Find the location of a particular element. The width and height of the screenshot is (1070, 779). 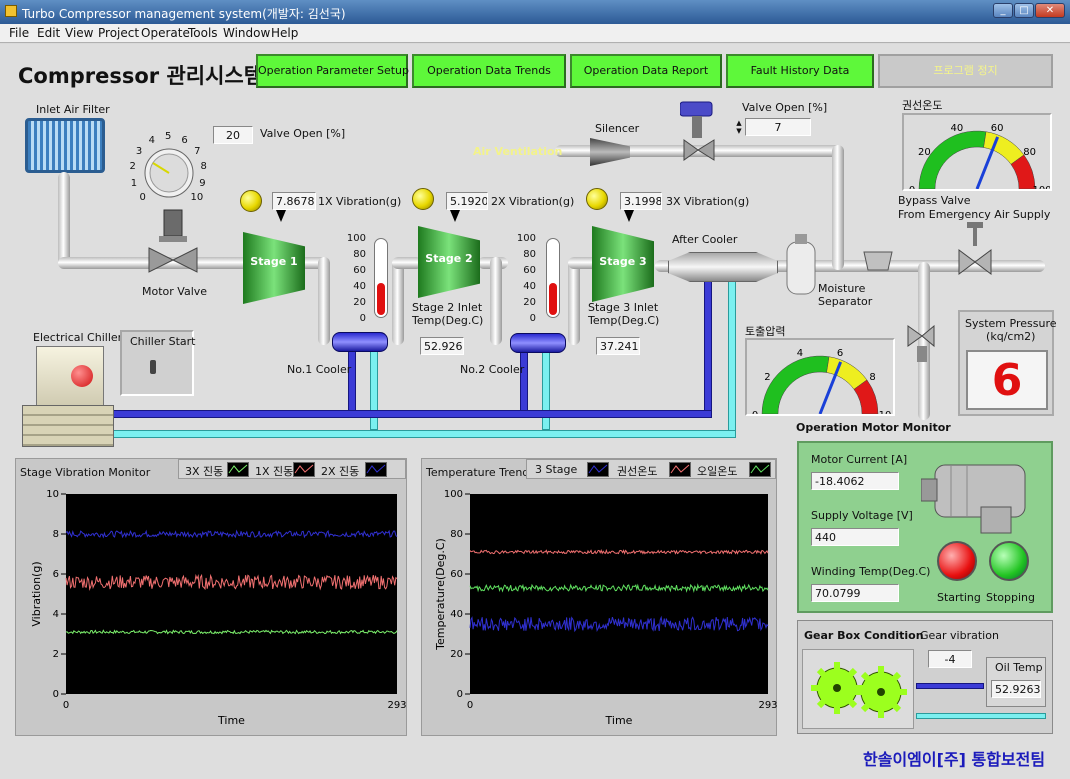

y-tick-label: 40 is located at coordinates (456, 614).